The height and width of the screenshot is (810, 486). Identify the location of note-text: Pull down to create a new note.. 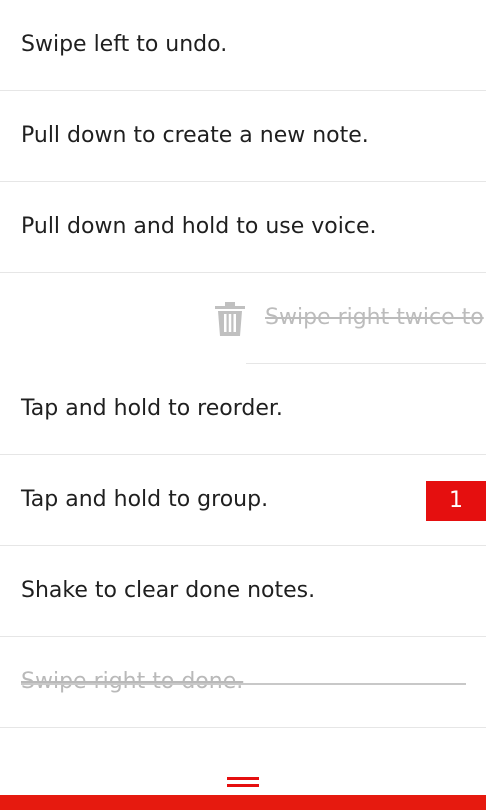
(195, 135).